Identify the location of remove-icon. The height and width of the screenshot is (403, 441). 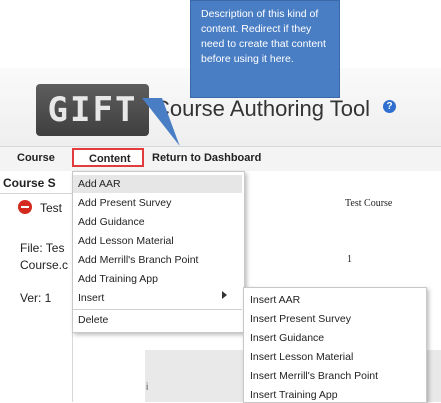
(25, 207).